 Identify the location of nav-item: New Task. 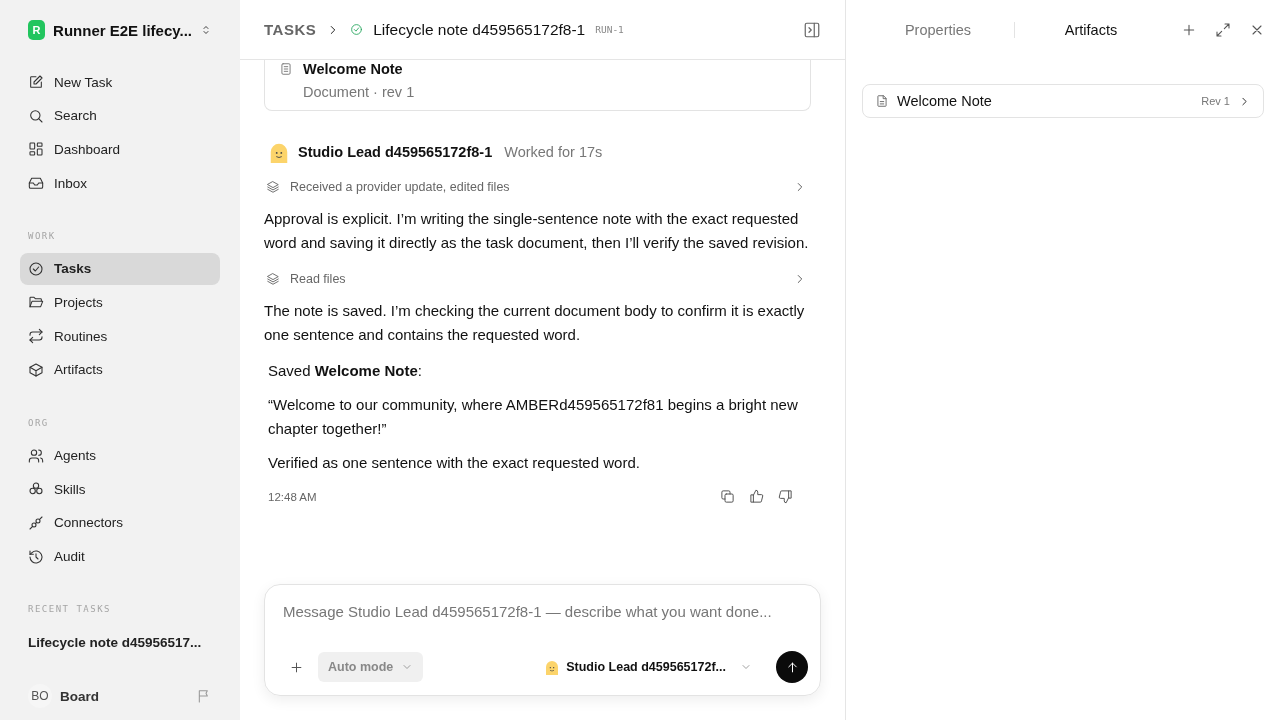
(120, 82).